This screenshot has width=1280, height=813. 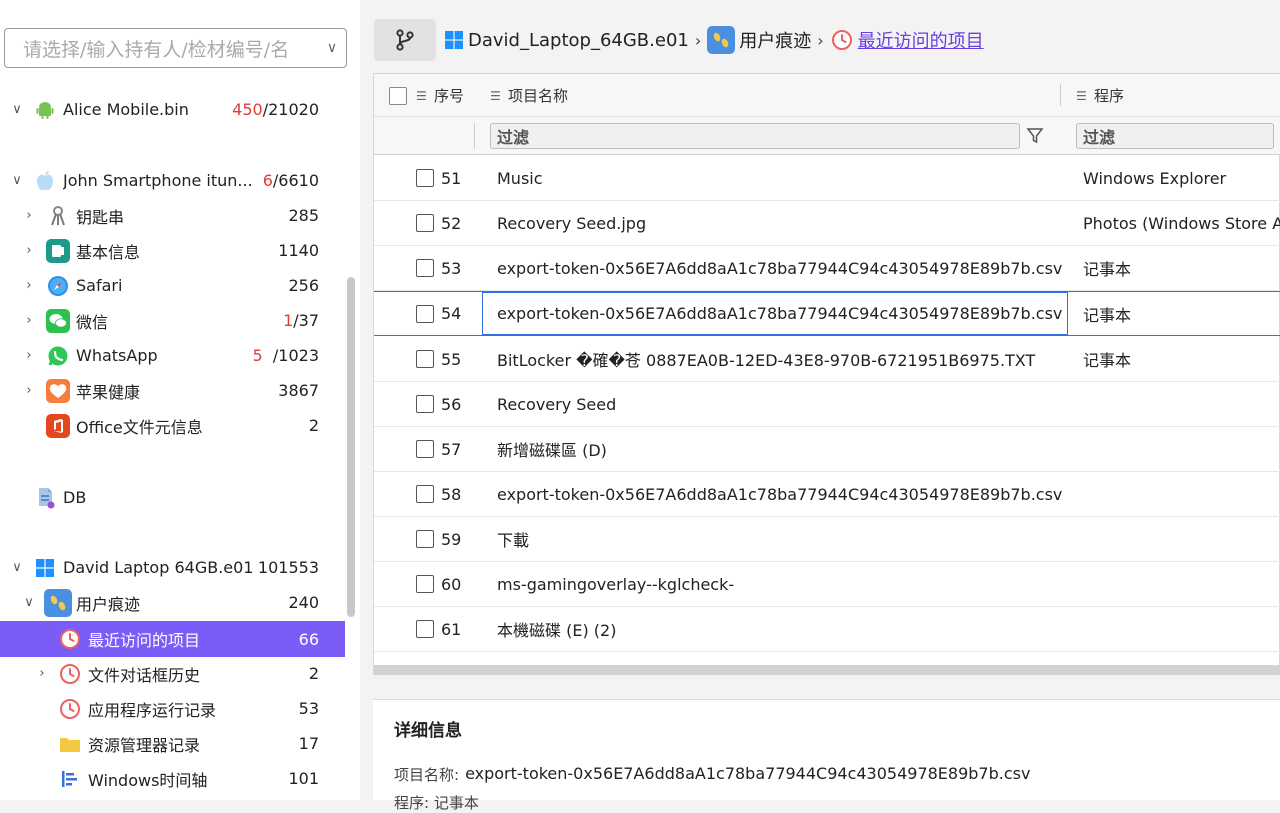 I want to click on table-horizontal-scrollbar, so click(x=827, y=670).